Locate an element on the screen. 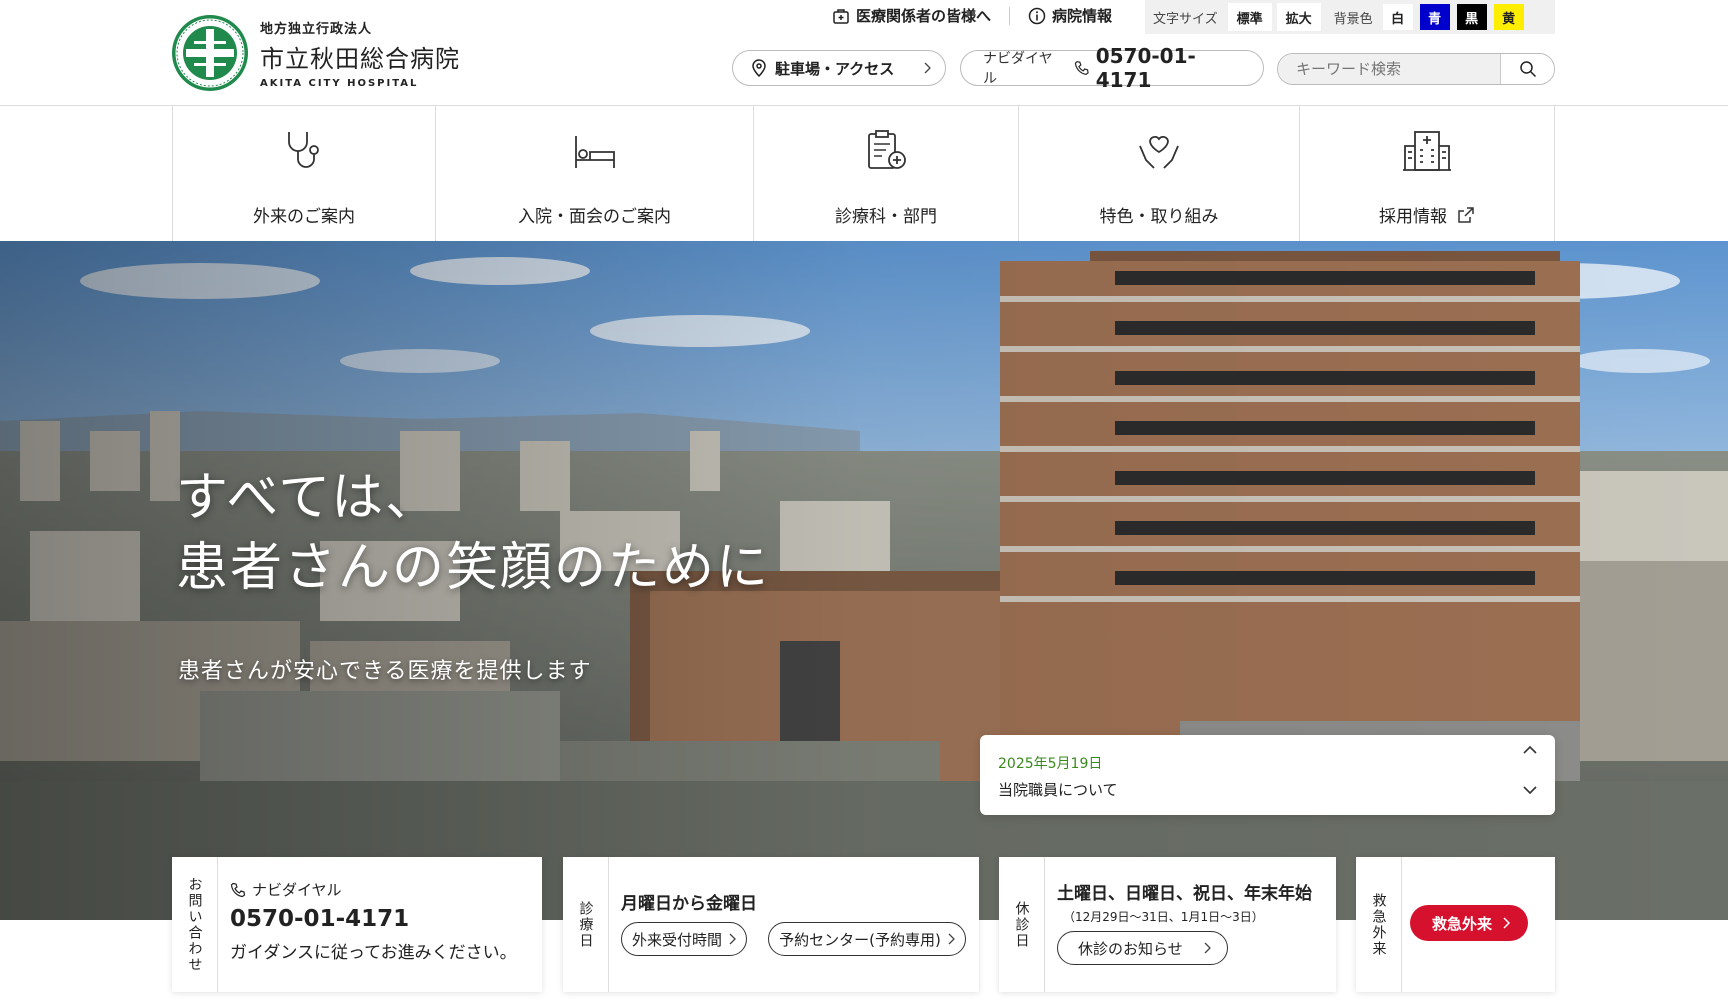 The width and height of the screenshot is (1728, 1000). hospital-logo: 地方独立行政法人 市立秋田総合病院 AKITA CITY HOSPITAL is located at coordinates (316, 53).